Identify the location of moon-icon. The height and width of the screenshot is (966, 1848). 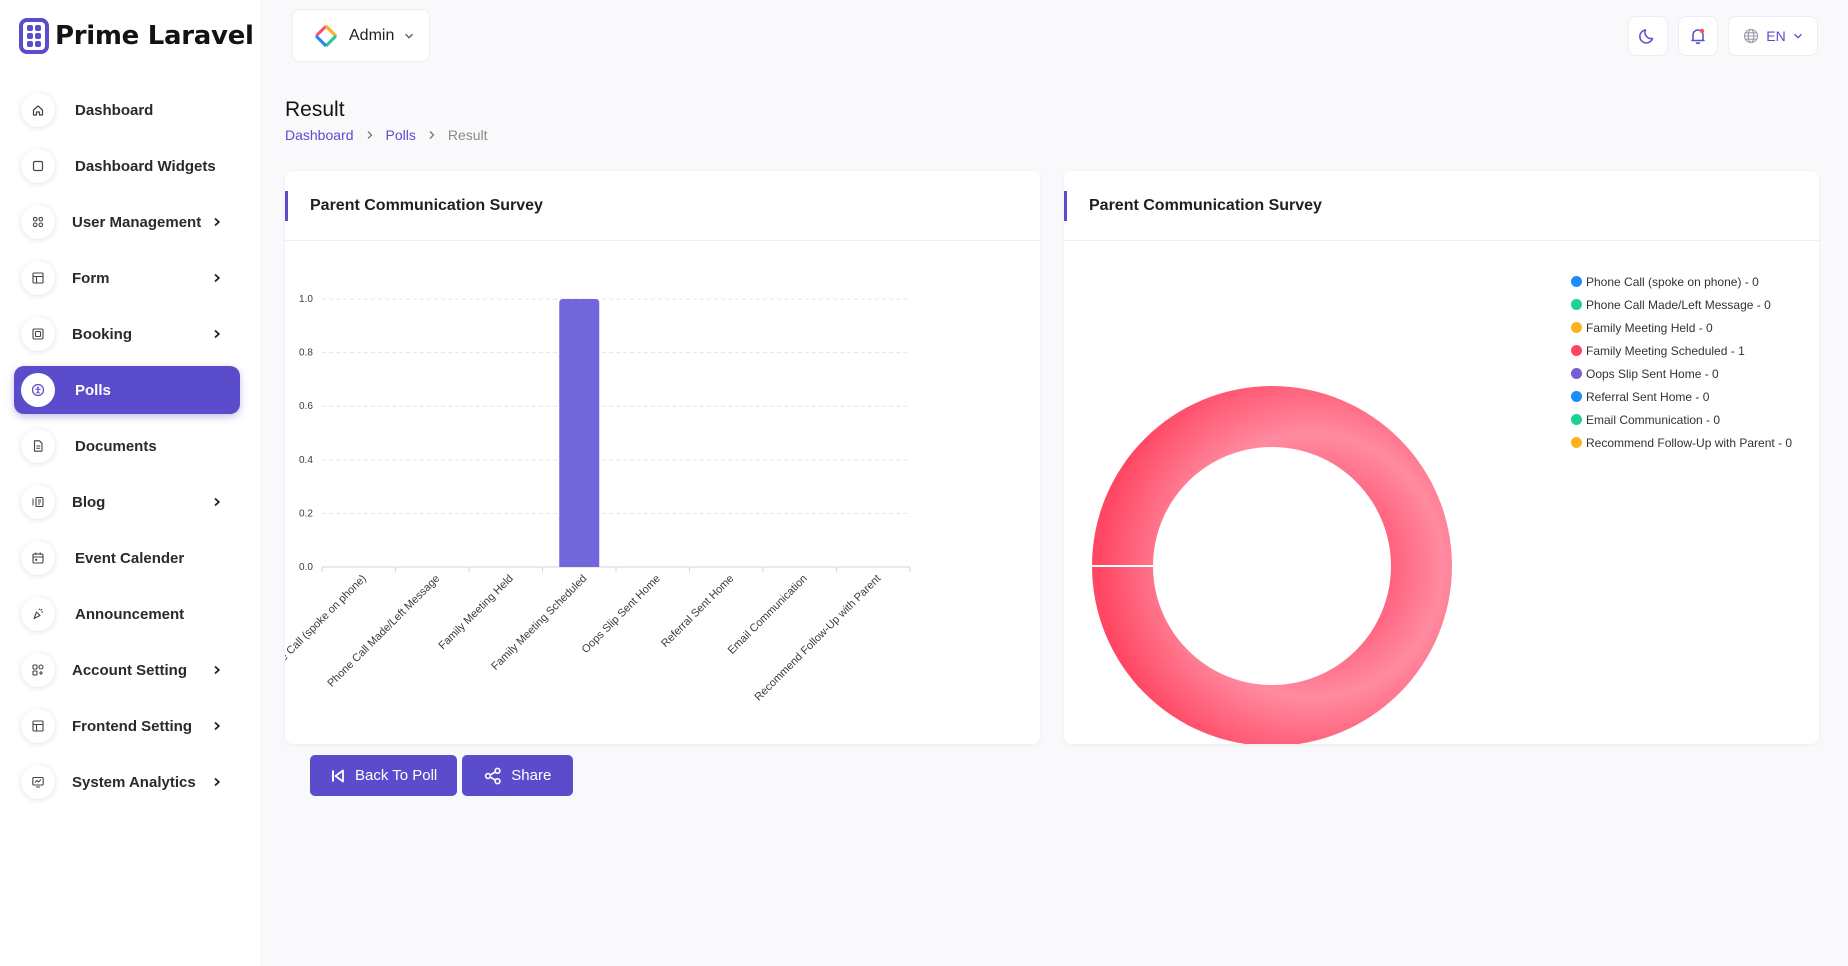
(1646, 36).